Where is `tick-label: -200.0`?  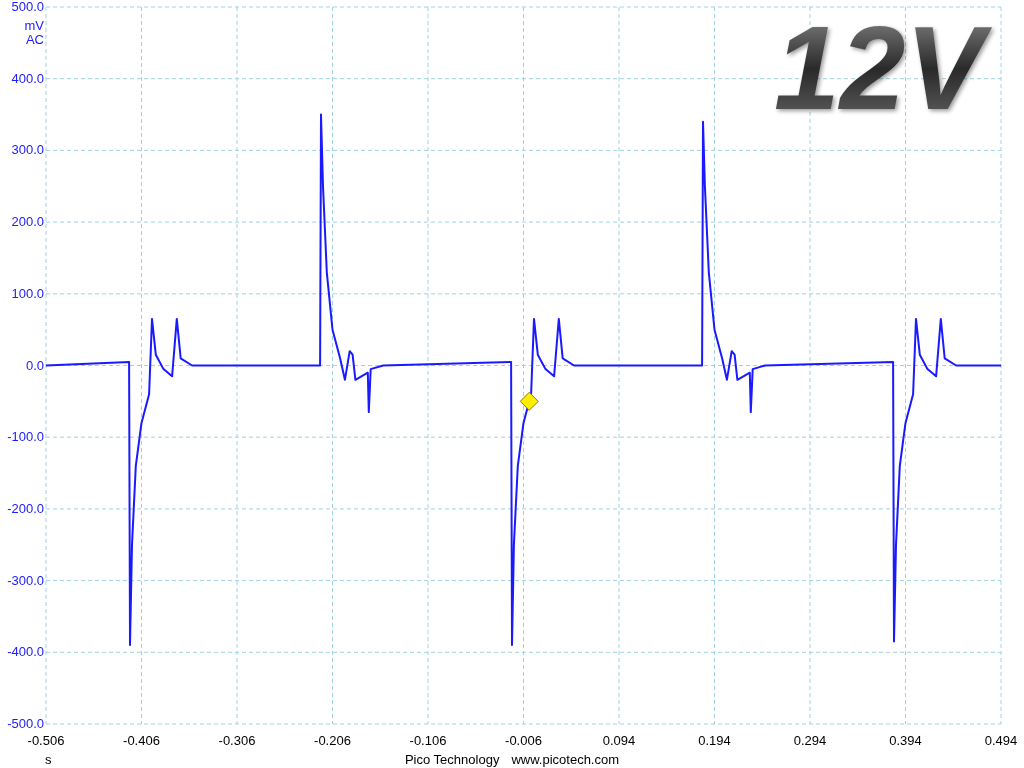 tick-label: -200.0 is located at coordinates (25, 508).